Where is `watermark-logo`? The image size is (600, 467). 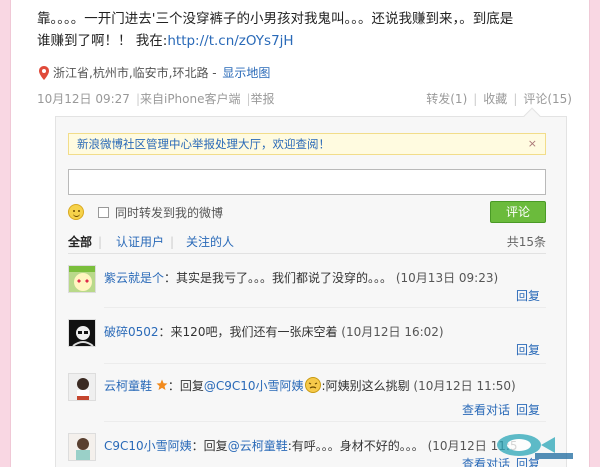 watermark-logo is located at coordinates (535, 446).